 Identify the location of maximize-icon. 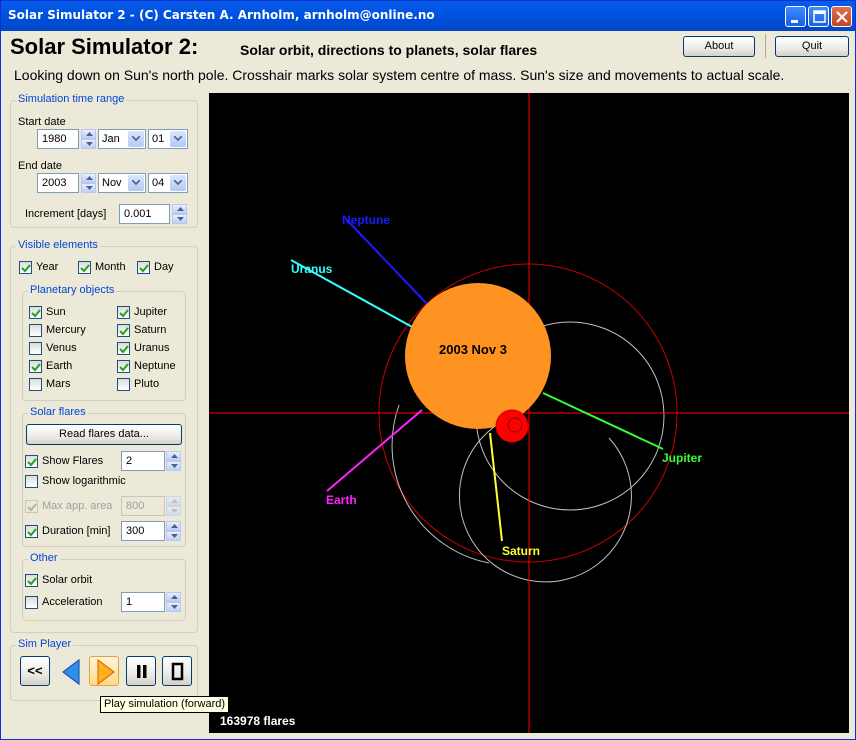
(819, 16).